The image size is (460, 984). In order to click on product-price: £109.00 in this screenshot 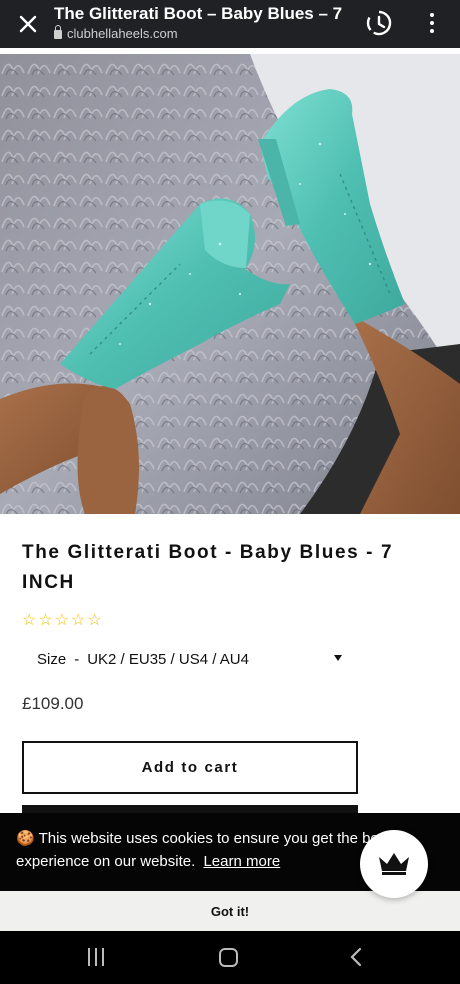, I will do `click(53, 703)`.